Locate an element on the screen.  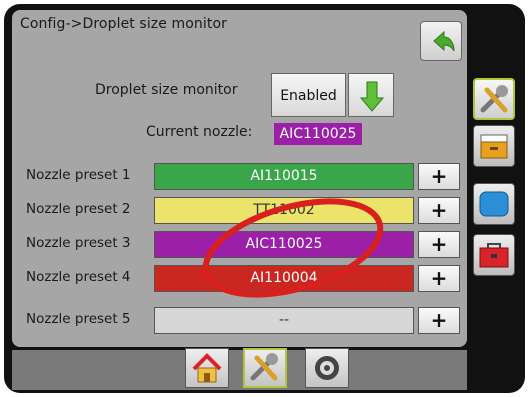
sidebar-tools-button is located at coordinates (494, 99).